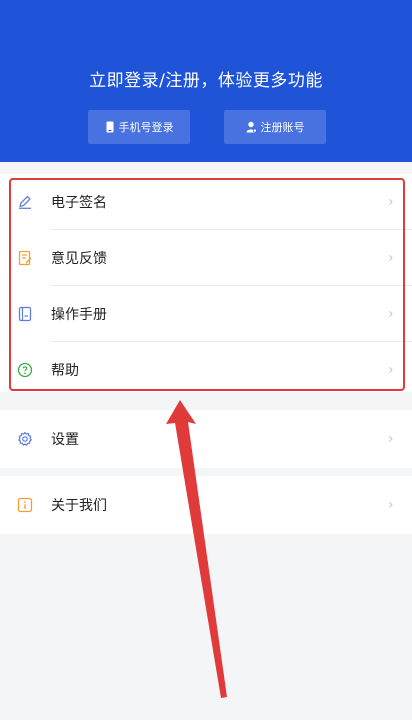  I want to click on menu-item-about-us: 关于我们 ›, so click(206, 505).